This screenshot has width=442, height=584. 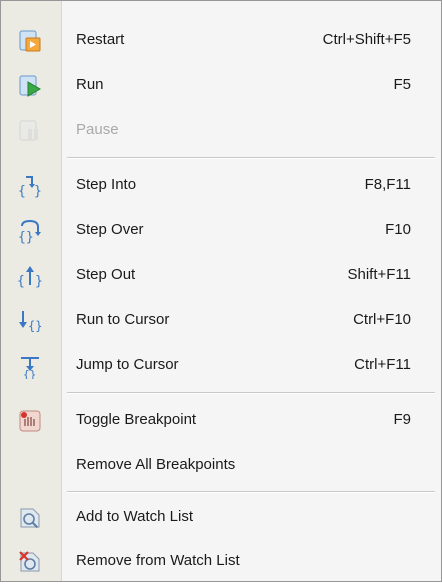 I want to click on remove-watch-icon, so click(x=30, y=562).